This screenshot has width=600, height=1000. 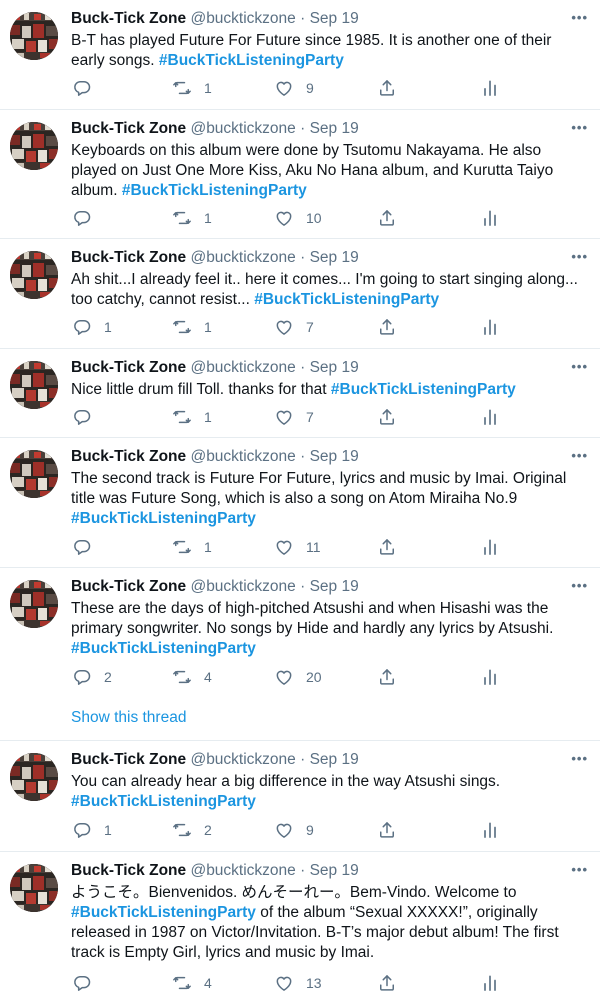 I want to click on like-button: 11, so click(x=297, y=547).